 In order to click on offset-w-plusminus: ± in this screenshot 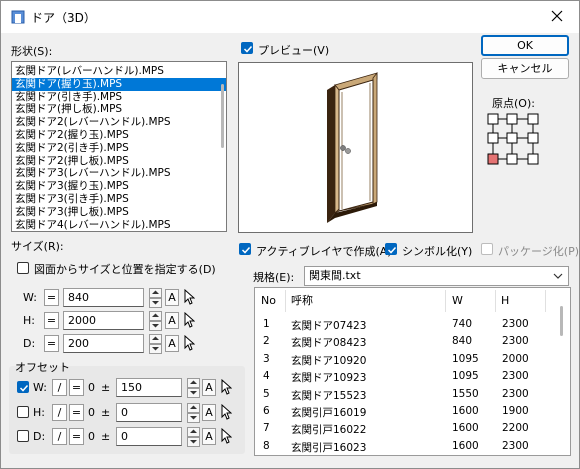, I will do `click(106, 387)`.